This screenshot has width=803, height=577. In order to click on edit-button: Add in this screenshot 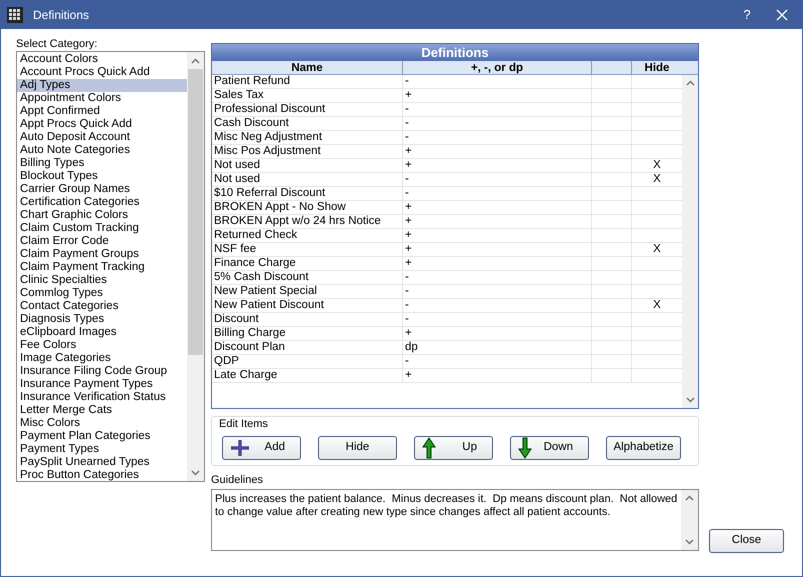, I will do `click(261, 448)`.